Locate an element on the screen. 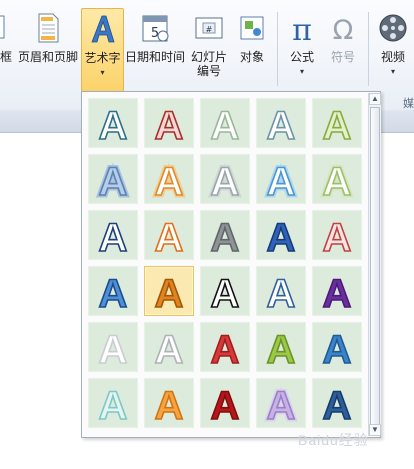 This screenshot has height=469, width=414. wordart-style-2-3: AA is located at coordinates (225, 179).